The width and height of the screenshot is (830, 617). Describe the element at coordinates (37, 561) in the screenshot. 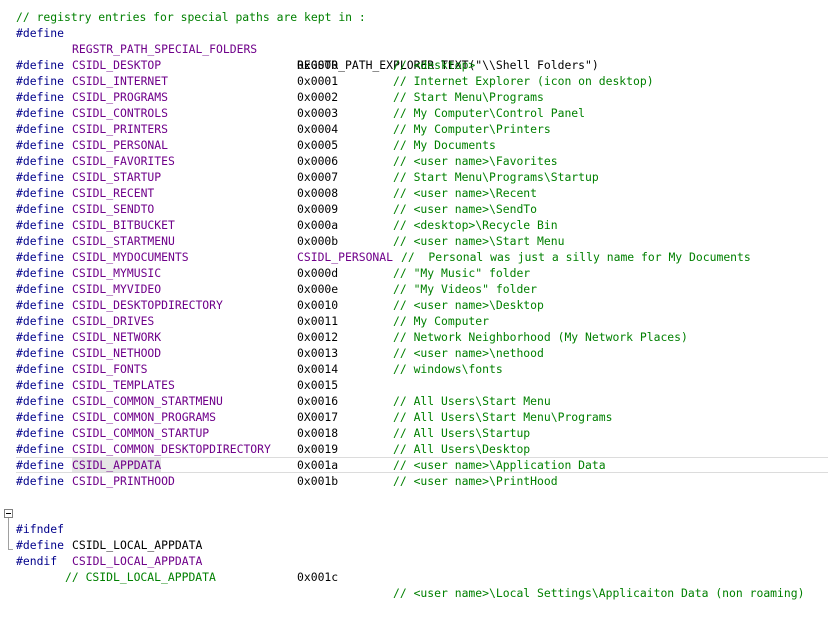

I see `directive: #endif` at that location.